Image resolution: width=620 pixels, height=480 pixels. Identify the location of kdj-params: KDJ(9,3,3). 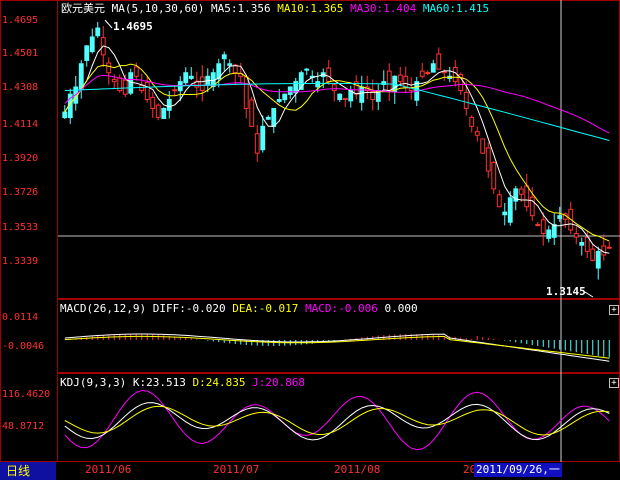
(93, 382).